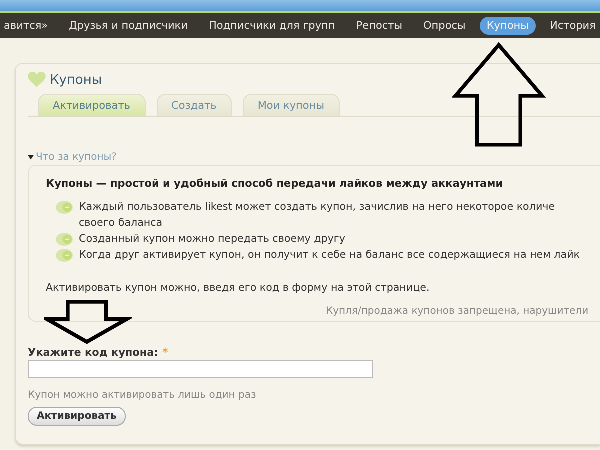  I want to click on activate-button: Активировать, so click(77, 416).